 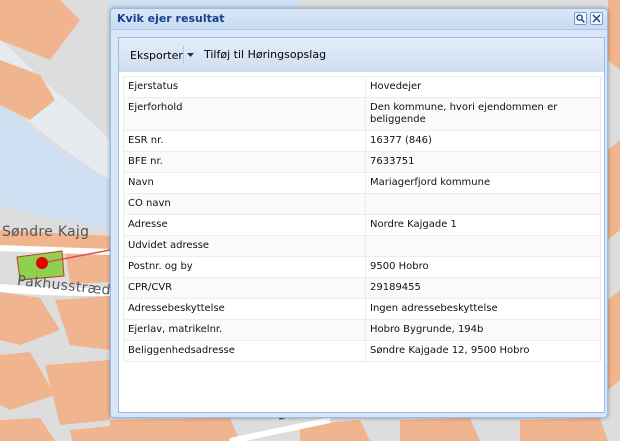 What do you see at coordinates (483, 330) in the screenshot?
I see `property-value-cell: Hobro Bygrunde, 194b` at bounding box center [483, 330].